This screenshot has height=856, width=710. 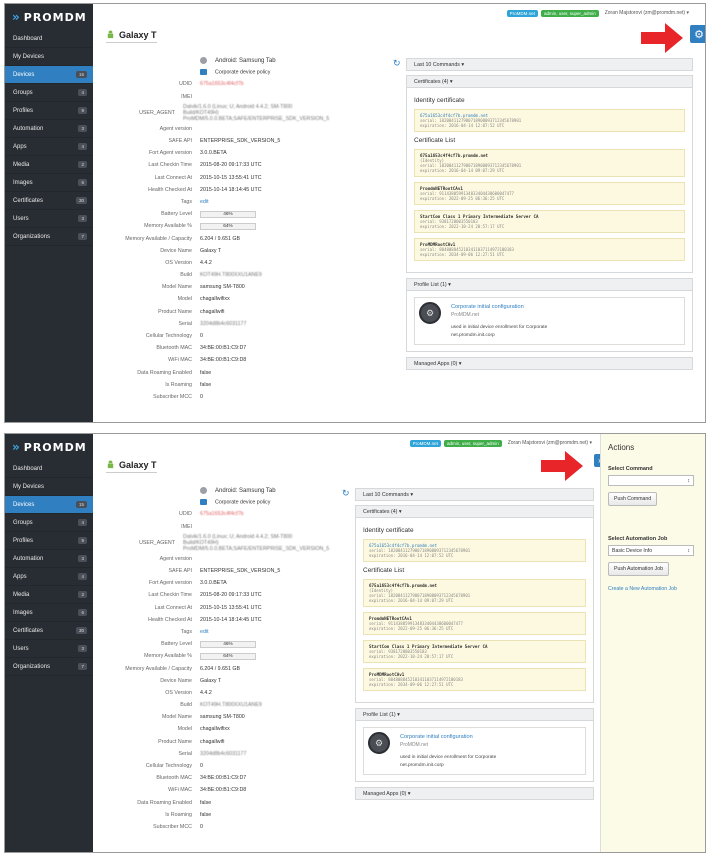 What do you see at coordinates (411, 656) in the screenshot?
I see `cert-expiration: expiration: 2022-10-24 20:57:17 UTC` at bounding box center [411, 656].